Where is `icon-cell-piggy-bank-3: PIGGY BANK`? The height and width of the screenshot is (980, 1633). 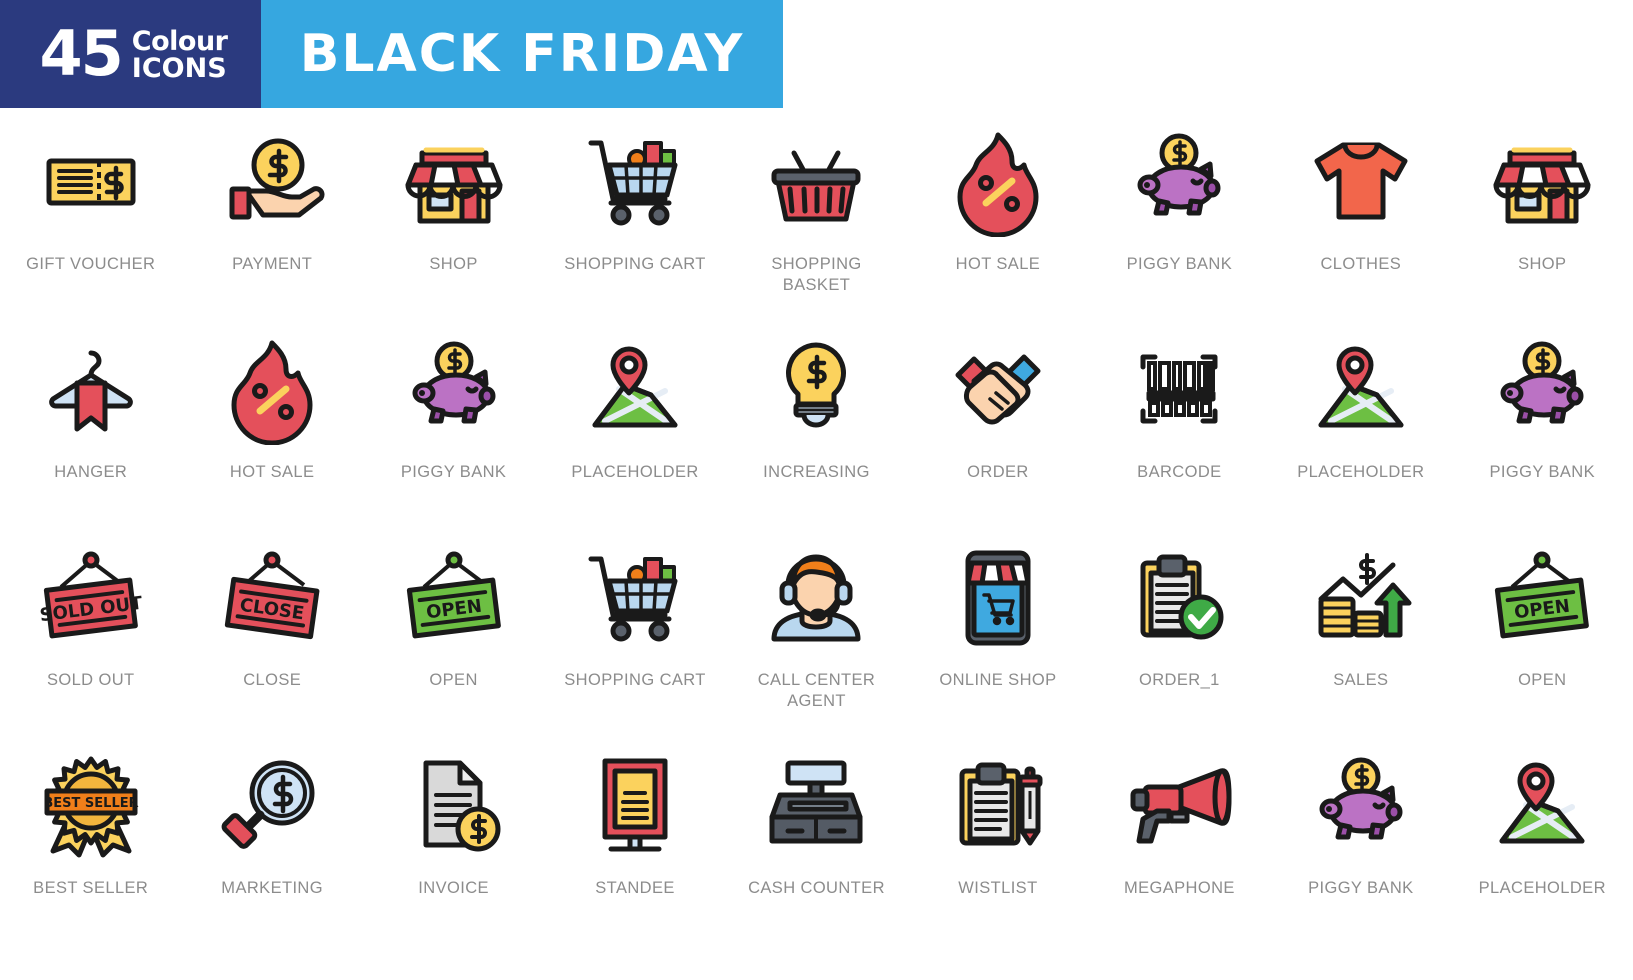 icon-cell-piggy-bank-3: PIGGY BANK is located at coordinates (1542, 420).